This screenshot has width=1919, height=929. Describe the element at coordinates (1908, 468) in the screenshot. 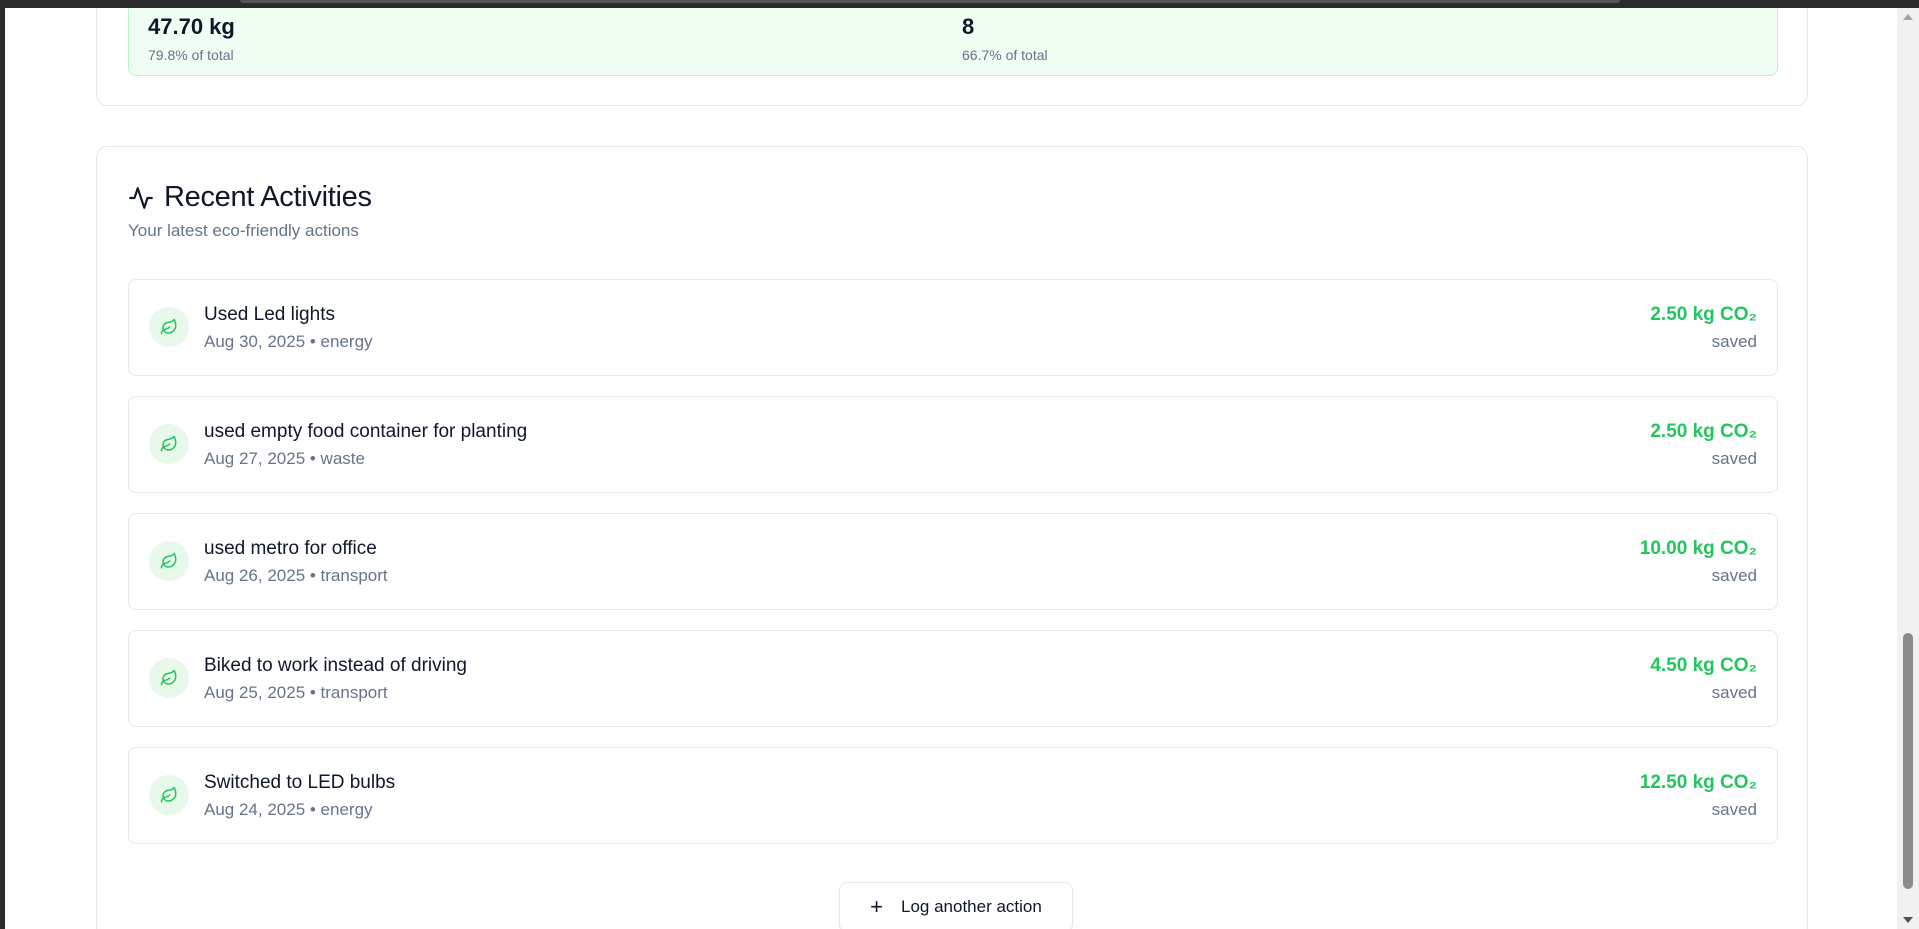

I see `vertical-scrollbar` at that location.